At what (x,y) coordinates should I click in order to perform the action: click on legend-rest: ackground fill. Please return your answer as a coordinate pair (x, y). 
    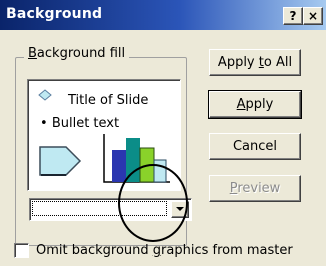
    Looking at the image, I should click on (81, 53).